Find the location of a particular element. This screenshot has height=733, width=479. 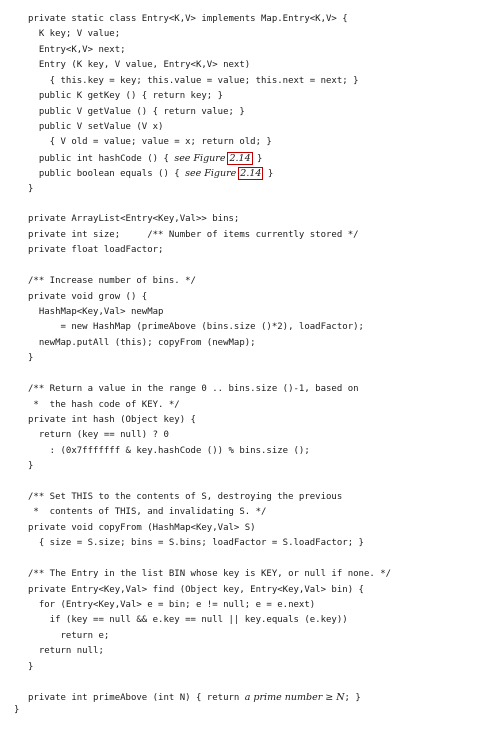

code-segment: ; } is located at coordinates (352, 698).